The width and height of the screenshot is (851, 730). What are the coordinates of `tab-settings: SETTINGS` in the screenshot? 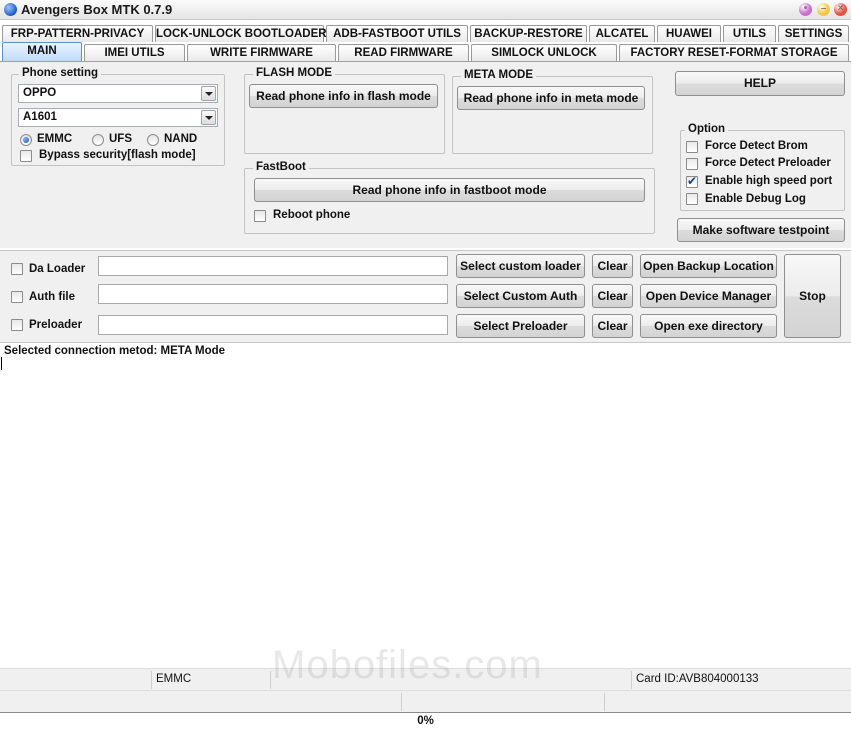 It's located at (813, 33).